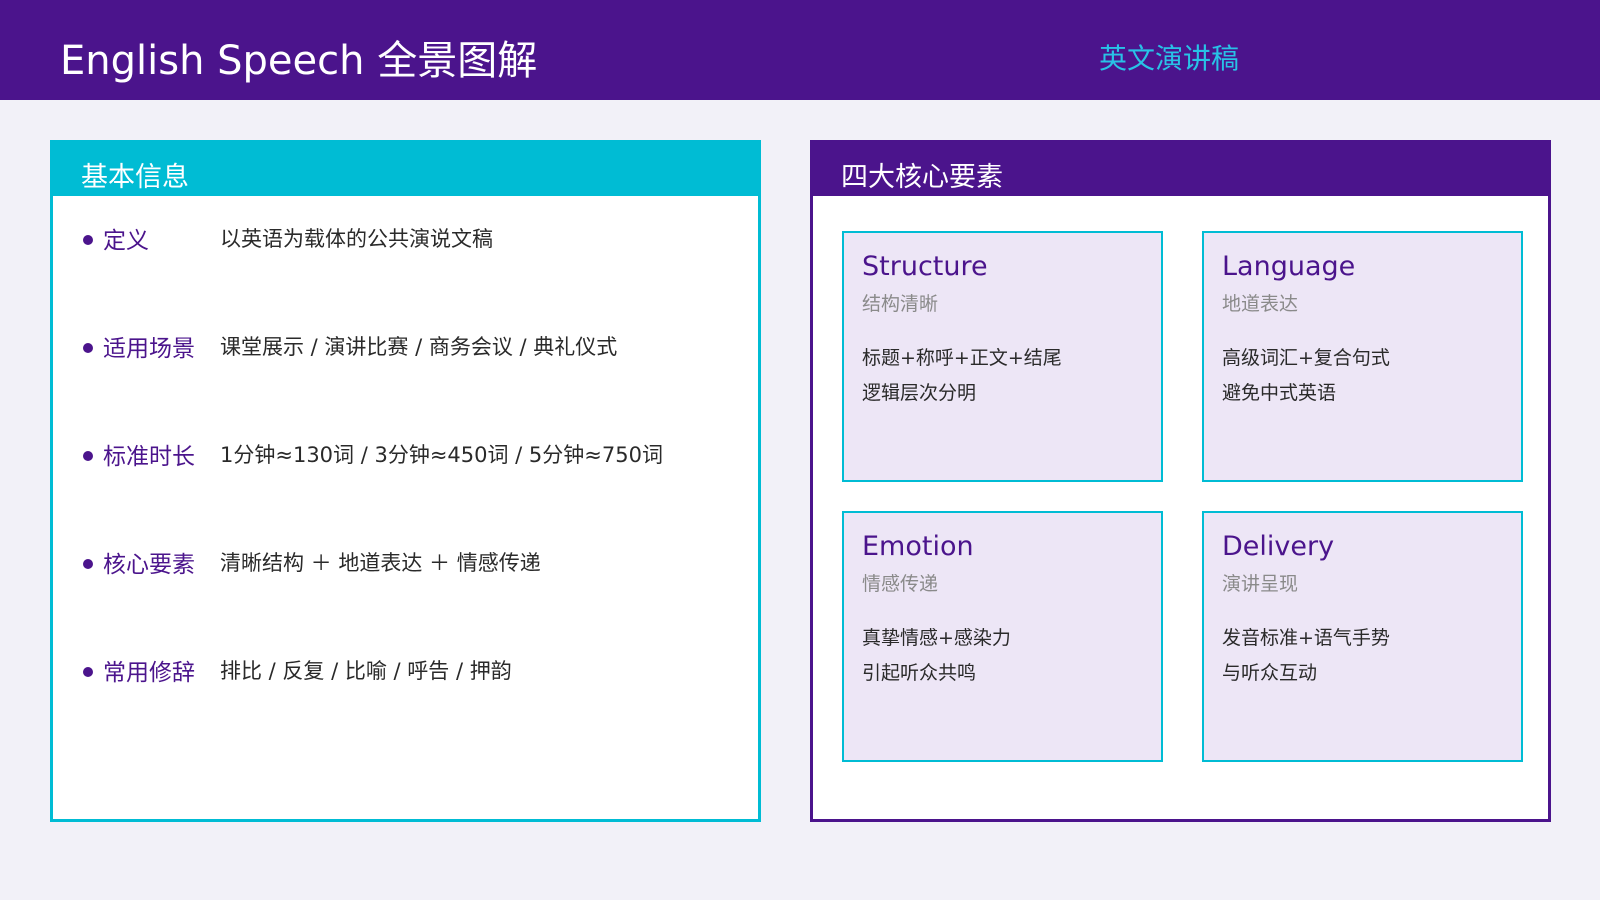  I want to click on info-label: 核心要素, so click(149, 565).